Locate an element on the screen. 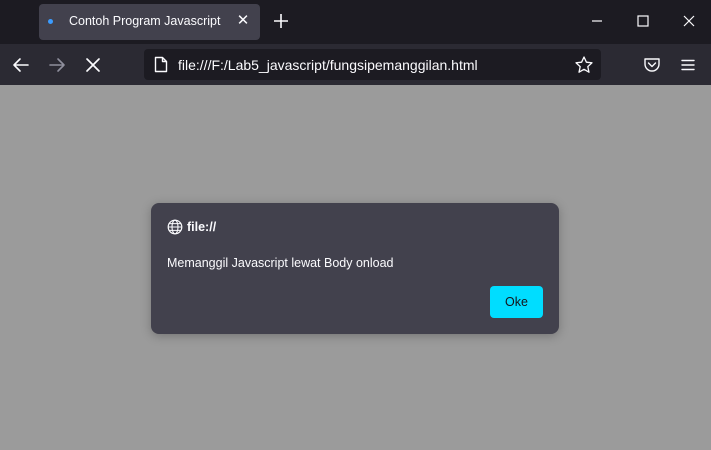 This screenshot has height=450, width=711. stop-loading-button is located at coordinates (93, 65).